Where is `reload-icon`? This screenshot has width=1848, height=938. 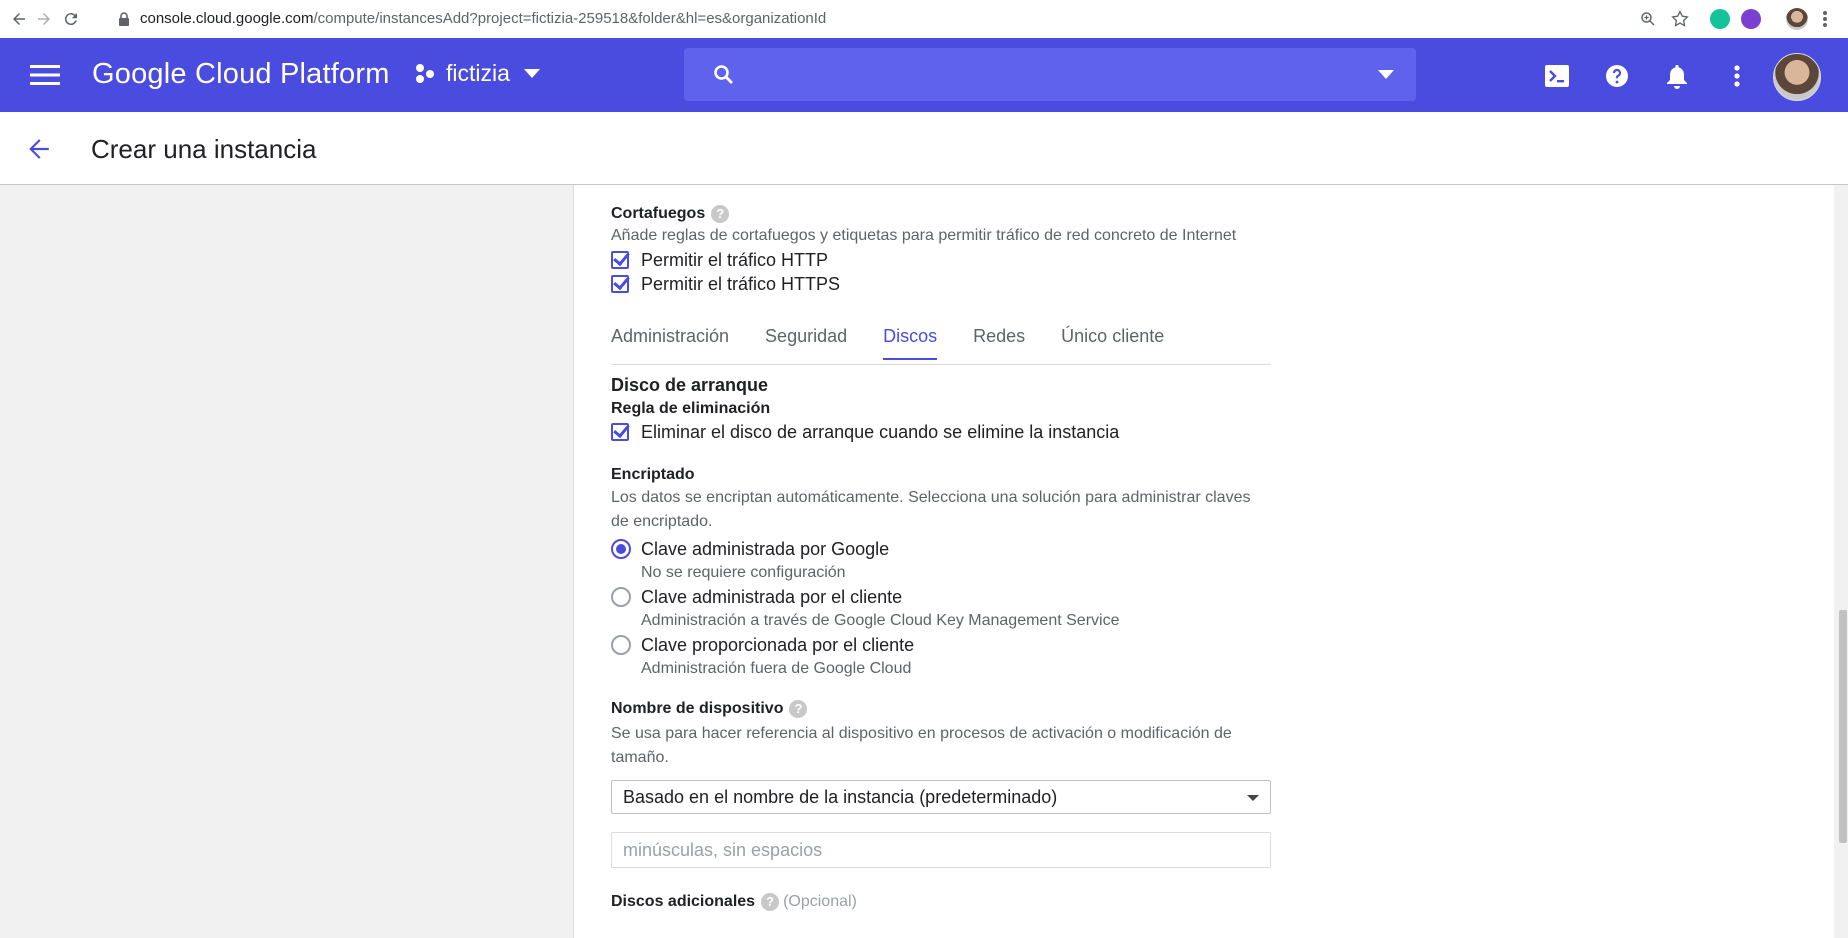 reload-icon is located at coordinates (70, 19).